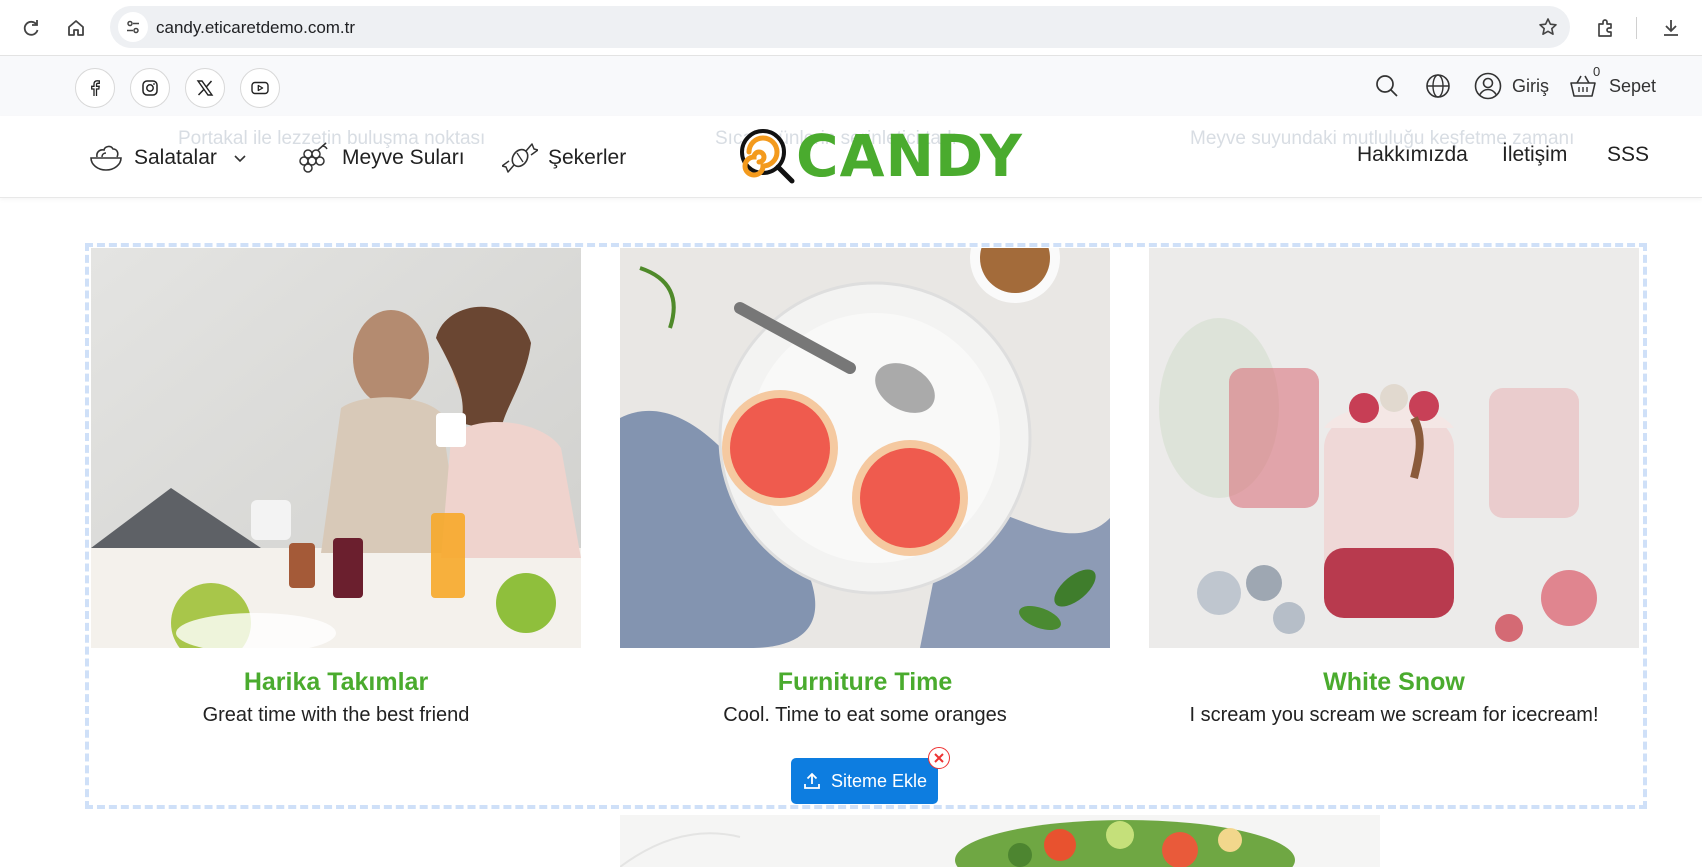  What do you see at coordinates (133, 27) in the screenshot?
I see `site-info-icon` at bounding box center [133, 27].